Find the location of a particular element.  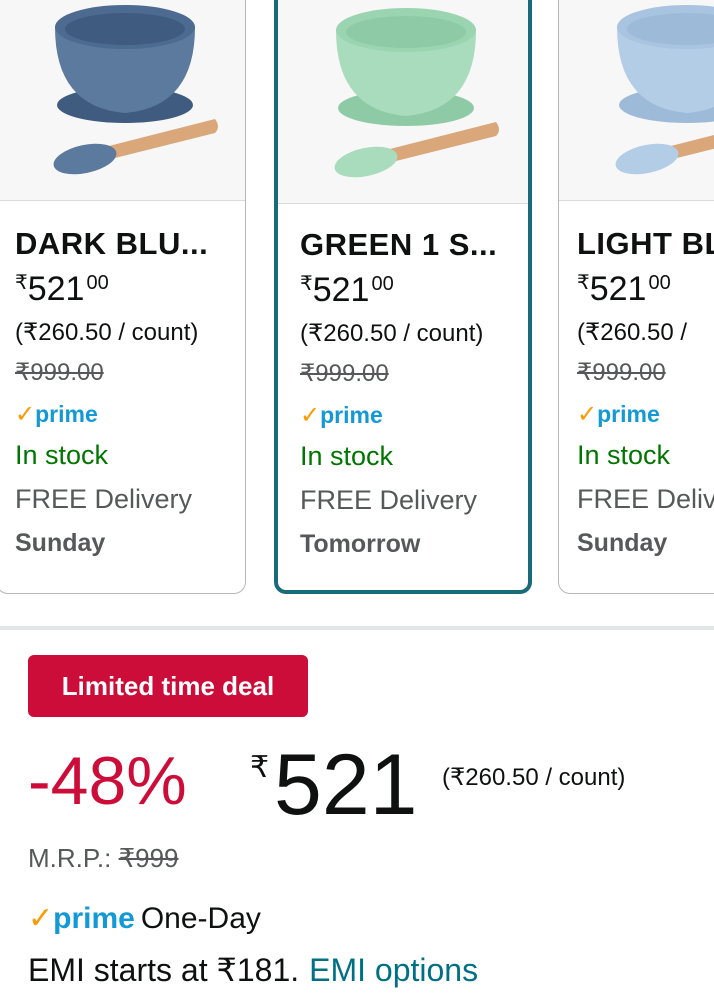

variant-delivery: FREE Deliv is located at coordinates (645, 499).